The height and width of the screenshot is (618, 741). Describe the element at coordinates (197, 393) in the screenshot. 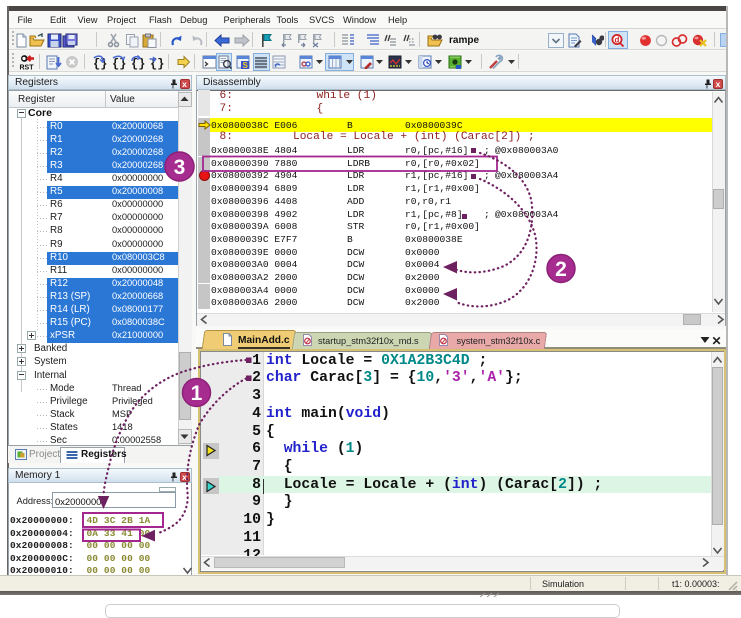

I see `svg-text: 1` at that location.